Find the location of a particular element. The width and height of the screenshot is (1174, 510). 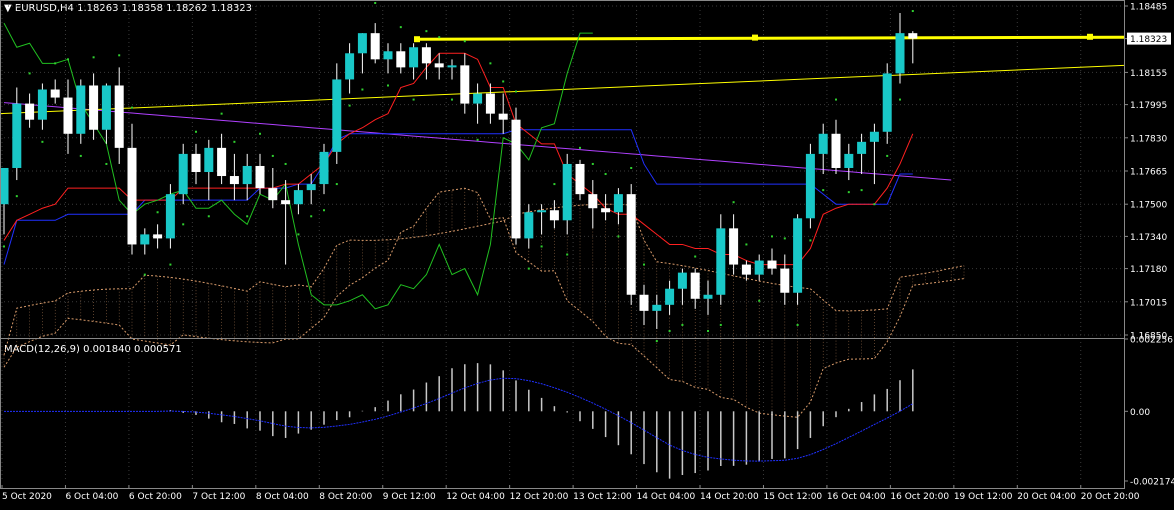

time-tick-label: 16 Oct 04:00 is located at coordinates (856, 497).